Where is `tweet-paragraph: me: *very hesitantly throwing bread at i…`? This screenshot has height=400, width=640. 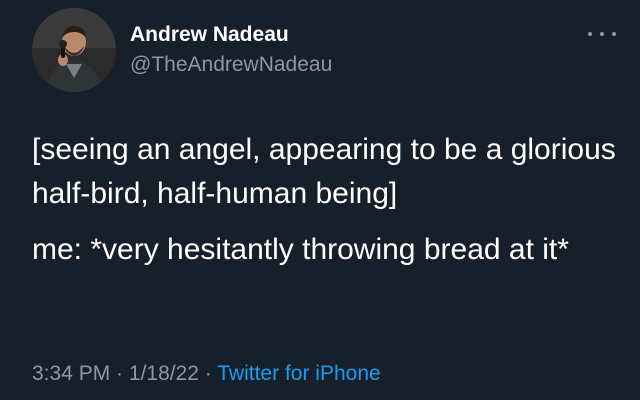
tweet-paragraph: me: *very hesitantly throwing bread at i… is located at coordinates (300, 249).